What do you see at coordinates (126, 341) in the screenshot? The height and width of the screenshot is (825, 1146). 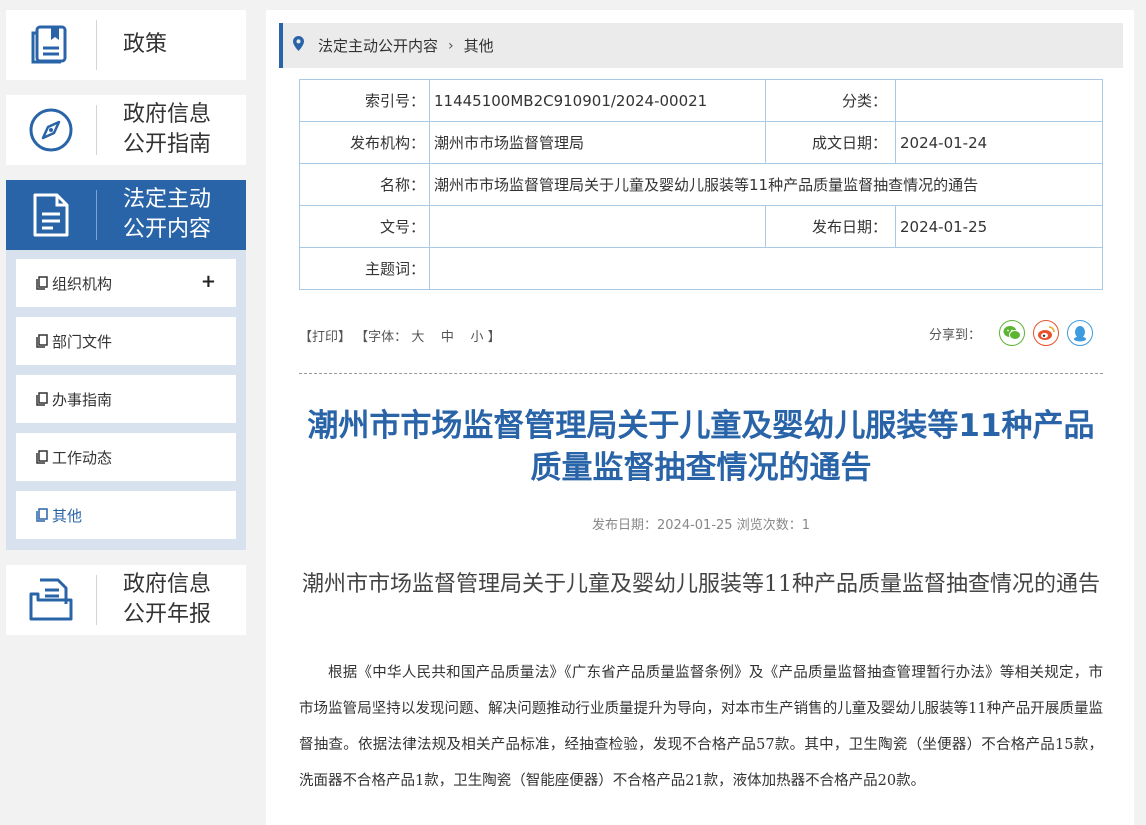 I see `sidebar-item-department-files: 部门文件` at bounding box center [126, 341].